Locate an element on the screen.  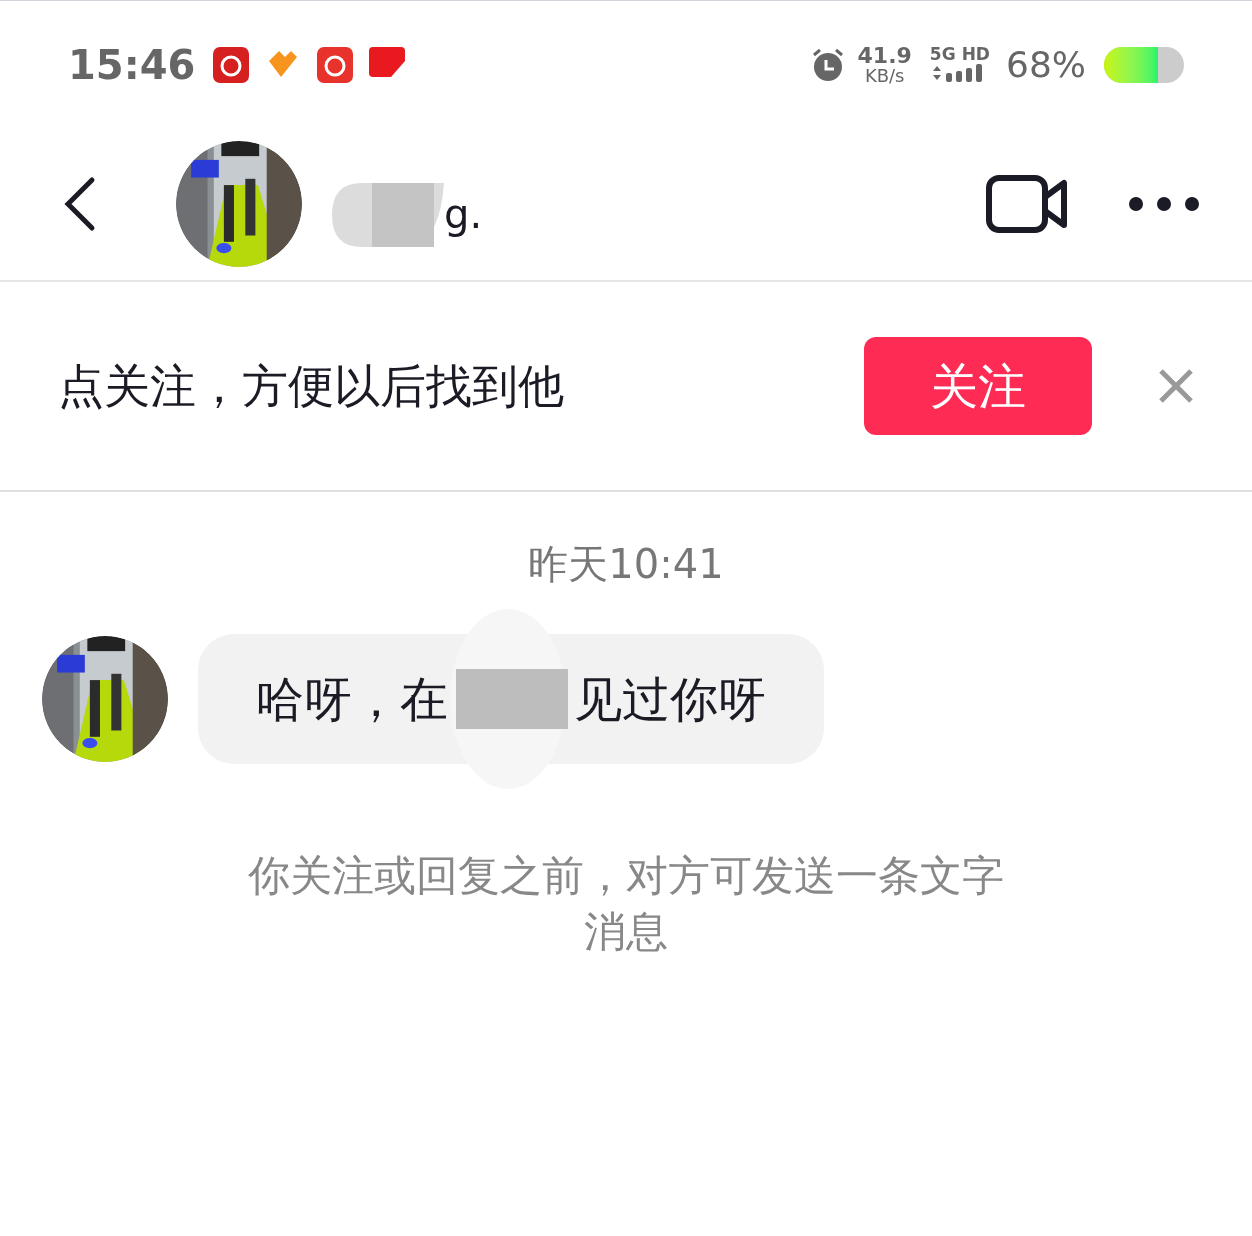
message-text: 见过你呀 is located at coordinates (670, 699).